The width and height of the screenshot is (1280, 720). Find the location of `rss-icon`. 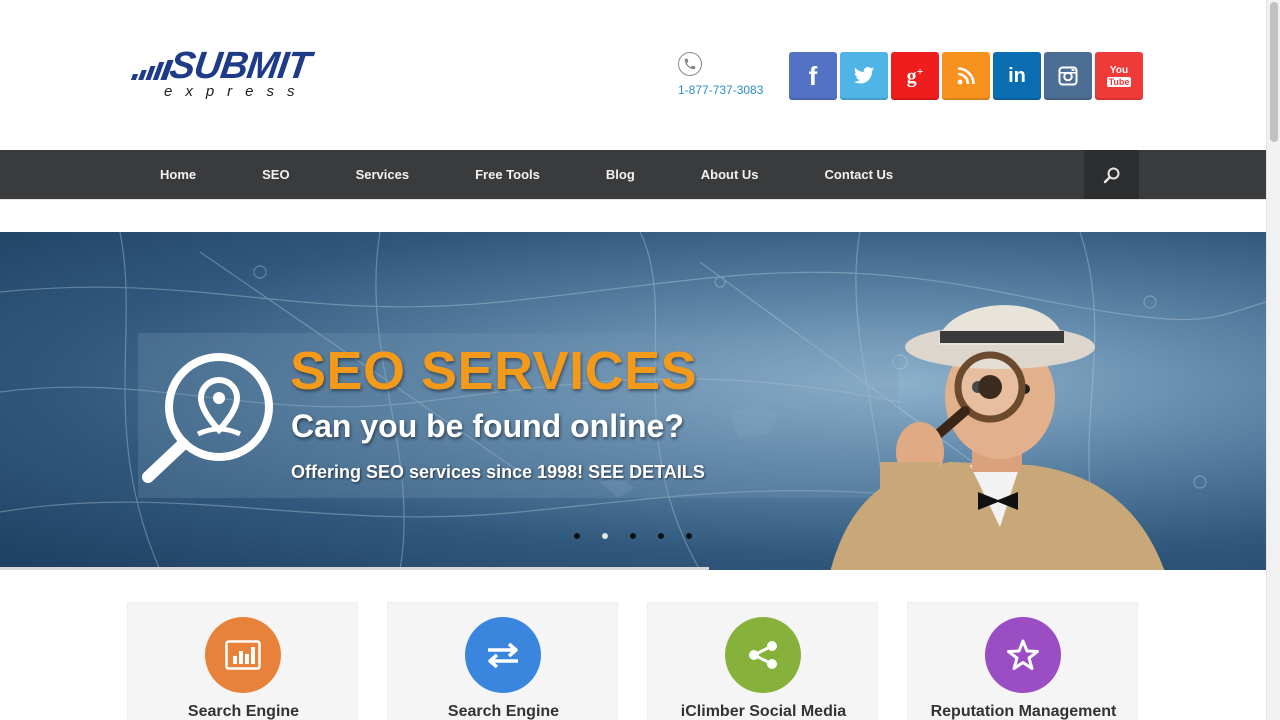

rss-icon is located at coordinates (966, 76).